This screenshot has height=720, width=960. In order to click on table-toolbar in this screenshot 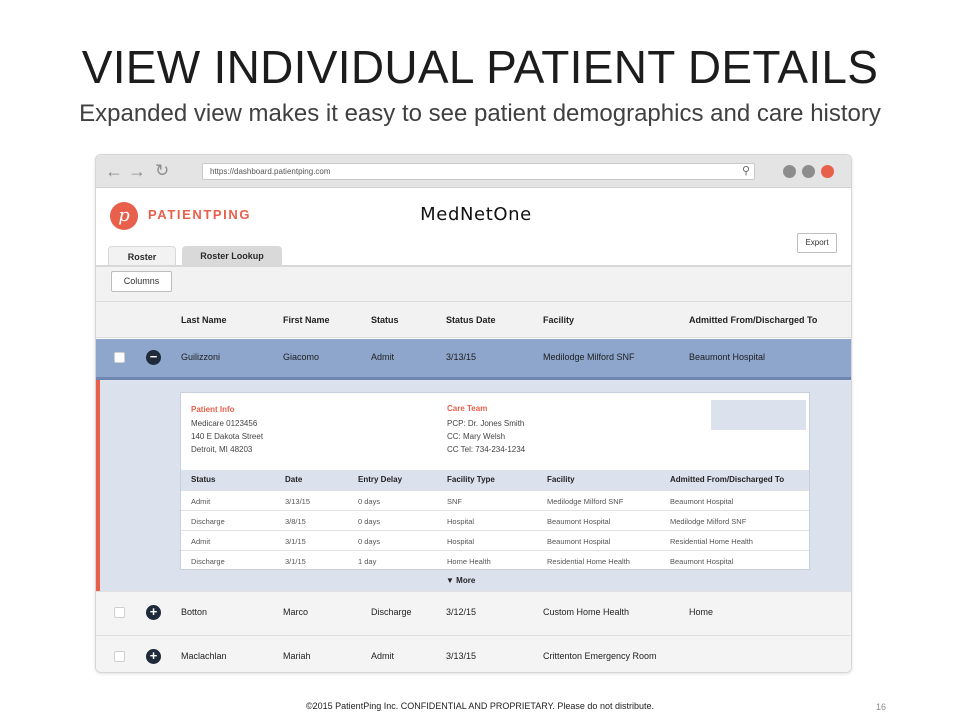, I will do `click(473, 284)`.